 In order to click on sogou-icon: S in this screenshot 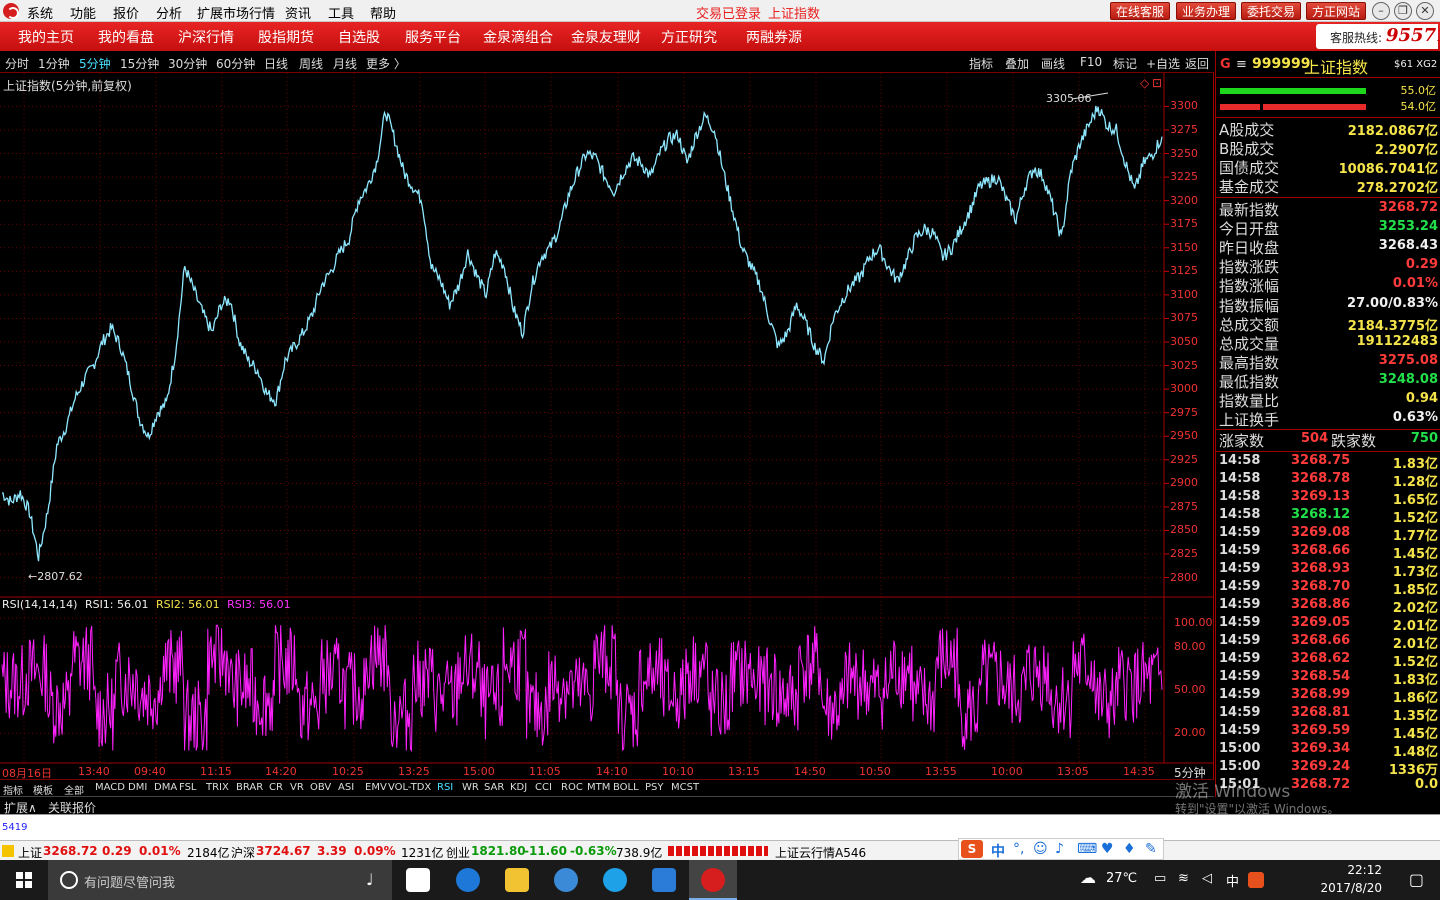, I will do `click(972, 849)`.